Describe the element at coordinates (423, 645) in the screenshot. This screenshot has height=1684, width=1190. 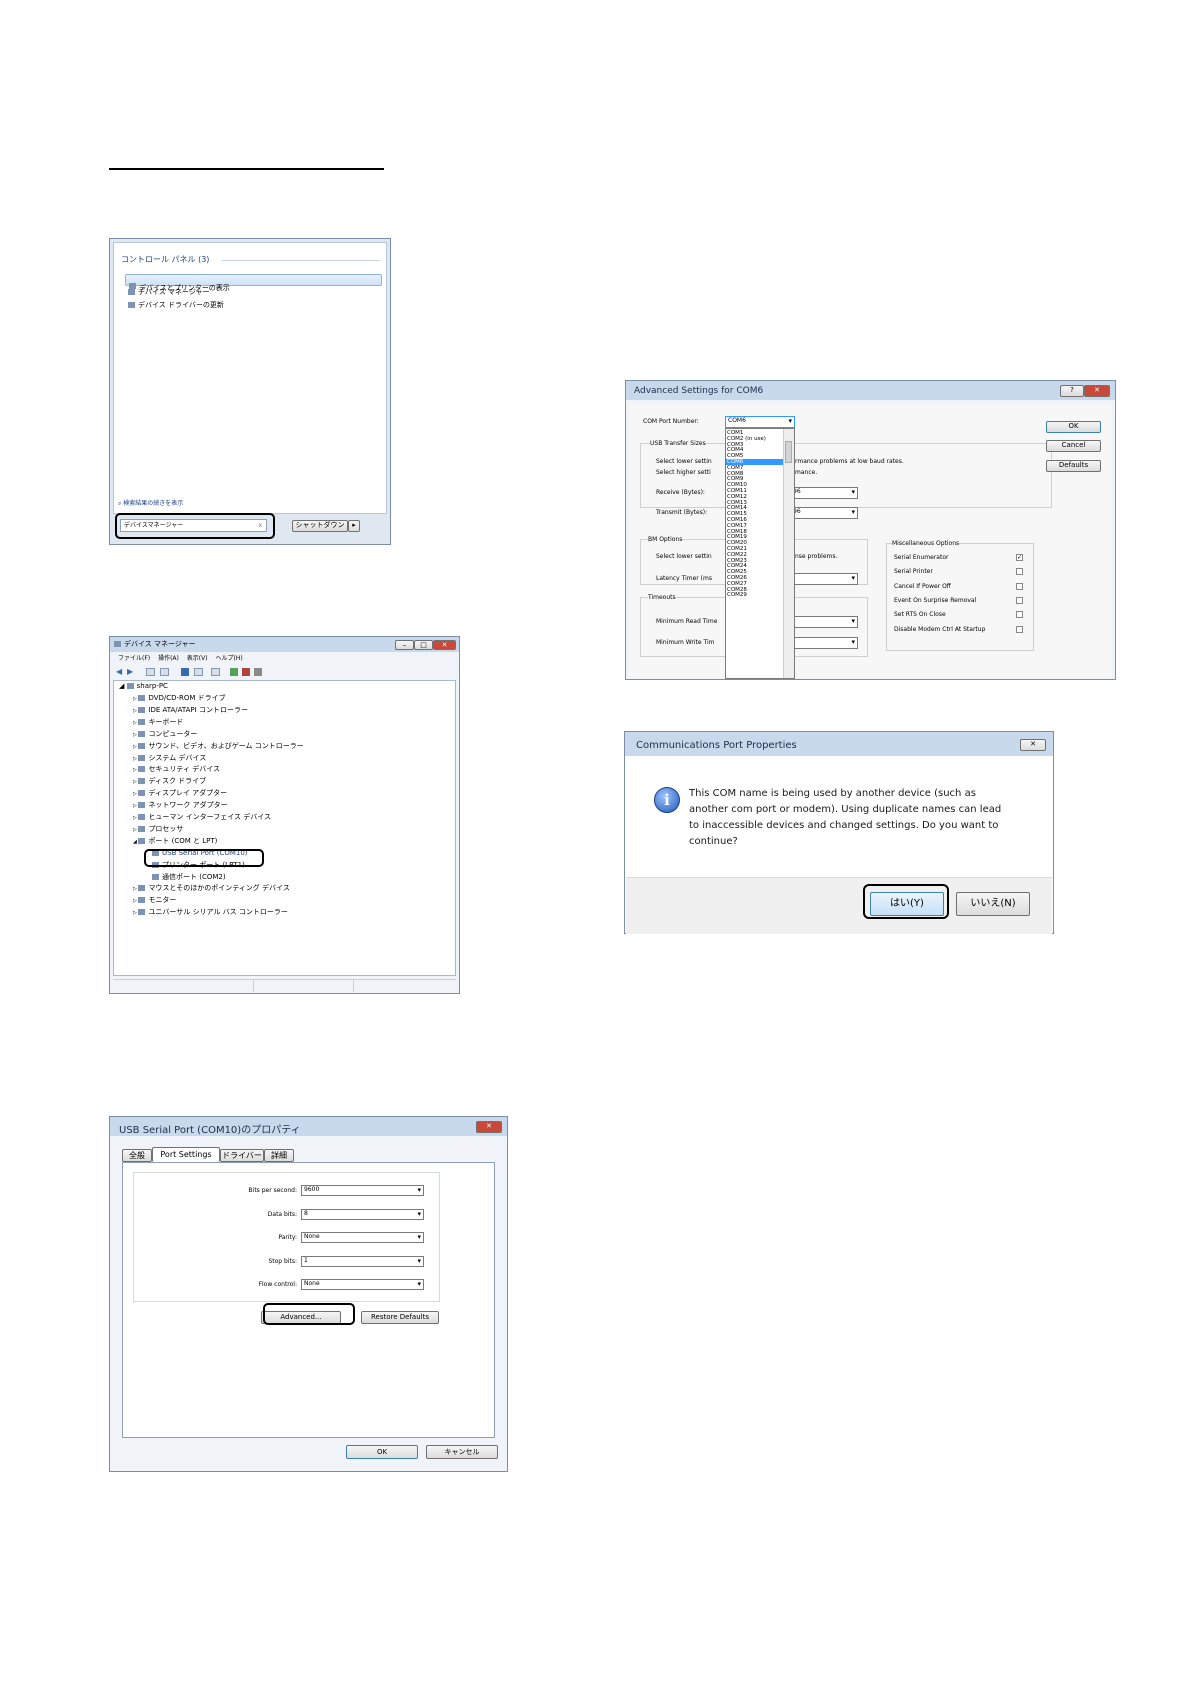
I see `maximize-button: □` at that location.